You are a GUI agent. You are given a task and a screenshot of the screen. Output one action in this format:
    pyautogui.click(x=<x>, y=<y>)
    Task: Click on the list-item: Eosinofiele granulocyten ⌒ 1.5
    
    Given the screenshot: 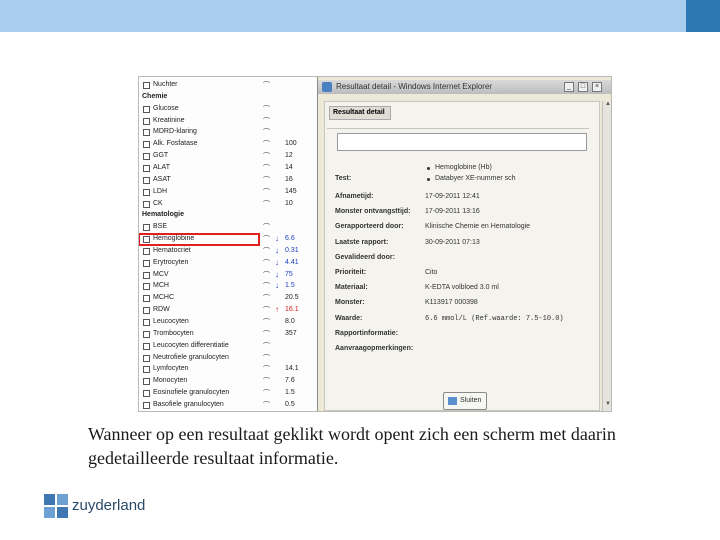 What is the action you would take?
    pyautogui.click(x=228, y=393)
    